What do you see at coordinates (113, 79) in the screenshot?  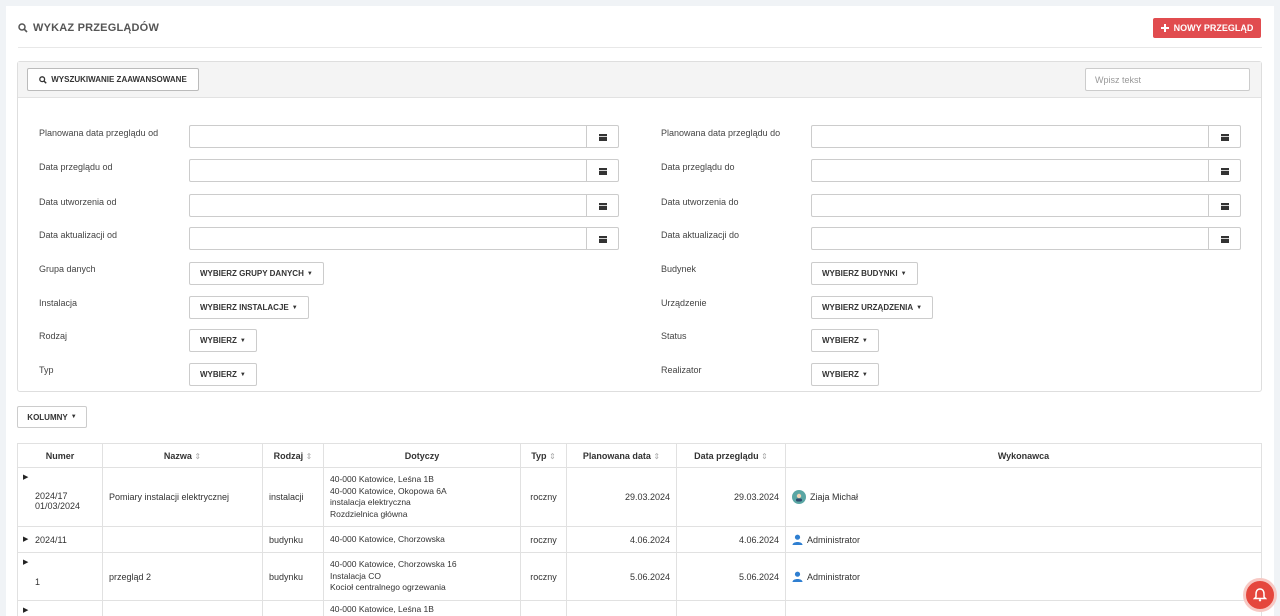 I see `advanced-search-button: WYSZUKIWANIE ZAAWANSOWANE` at bounding box center [113, 79].